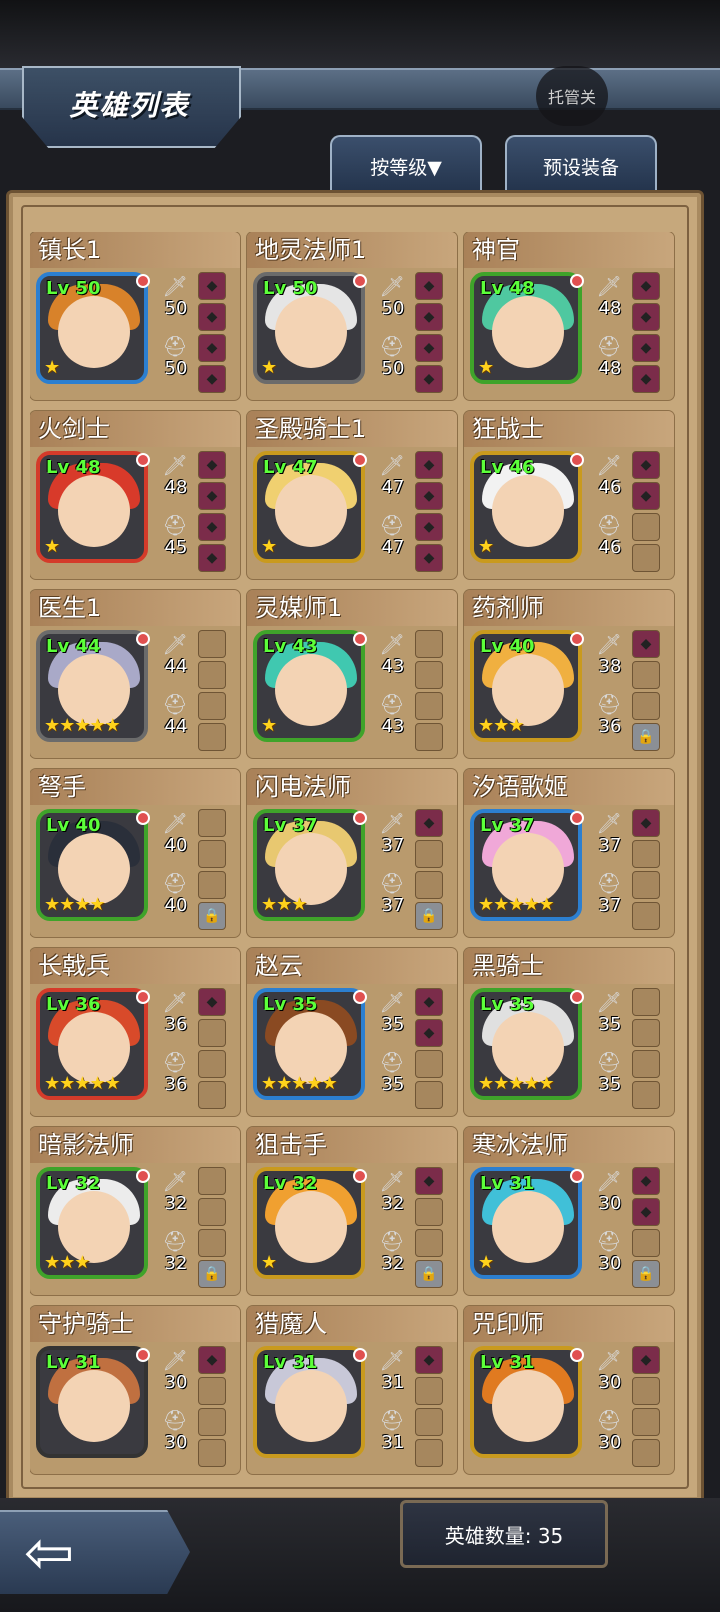 This screenshot has height=1612, width=720. I want to click on hero-card: 暗影法师 Lv 32 ★★★ 🗡 32 ⛑ 32 🔒, so click(135, 1211).